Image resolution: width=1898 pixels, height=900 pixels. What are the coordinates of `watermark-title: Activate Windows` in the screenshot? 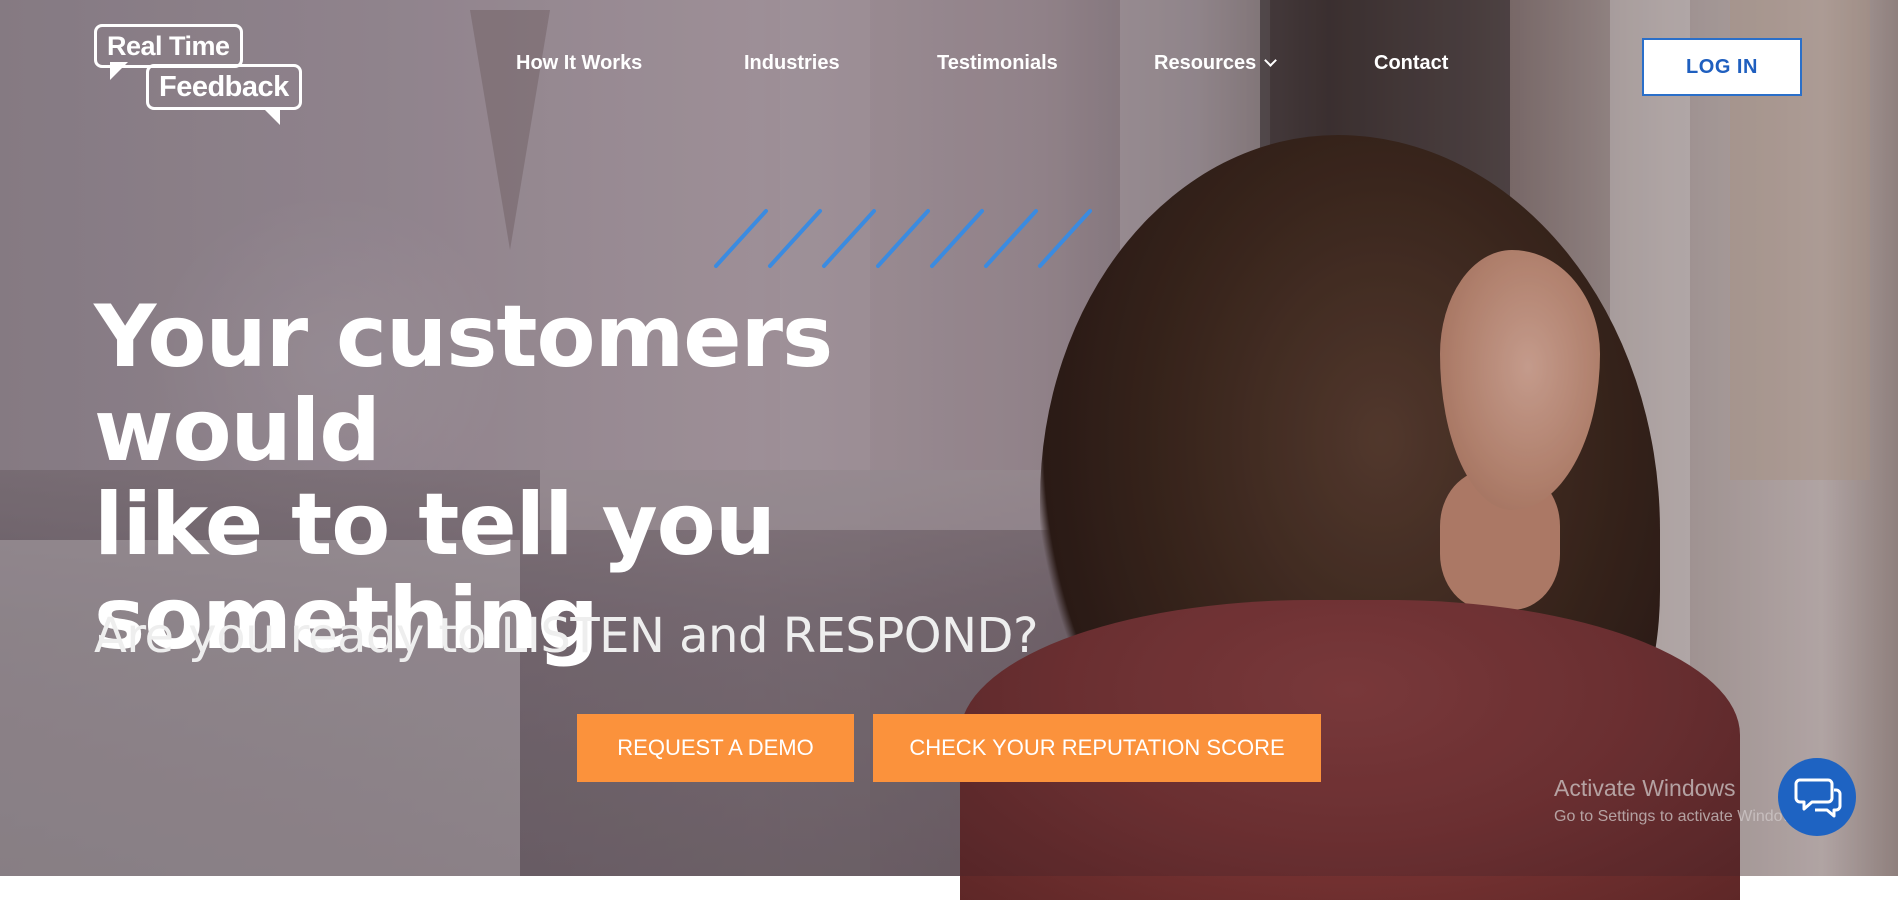 It's located at (1645, 788).